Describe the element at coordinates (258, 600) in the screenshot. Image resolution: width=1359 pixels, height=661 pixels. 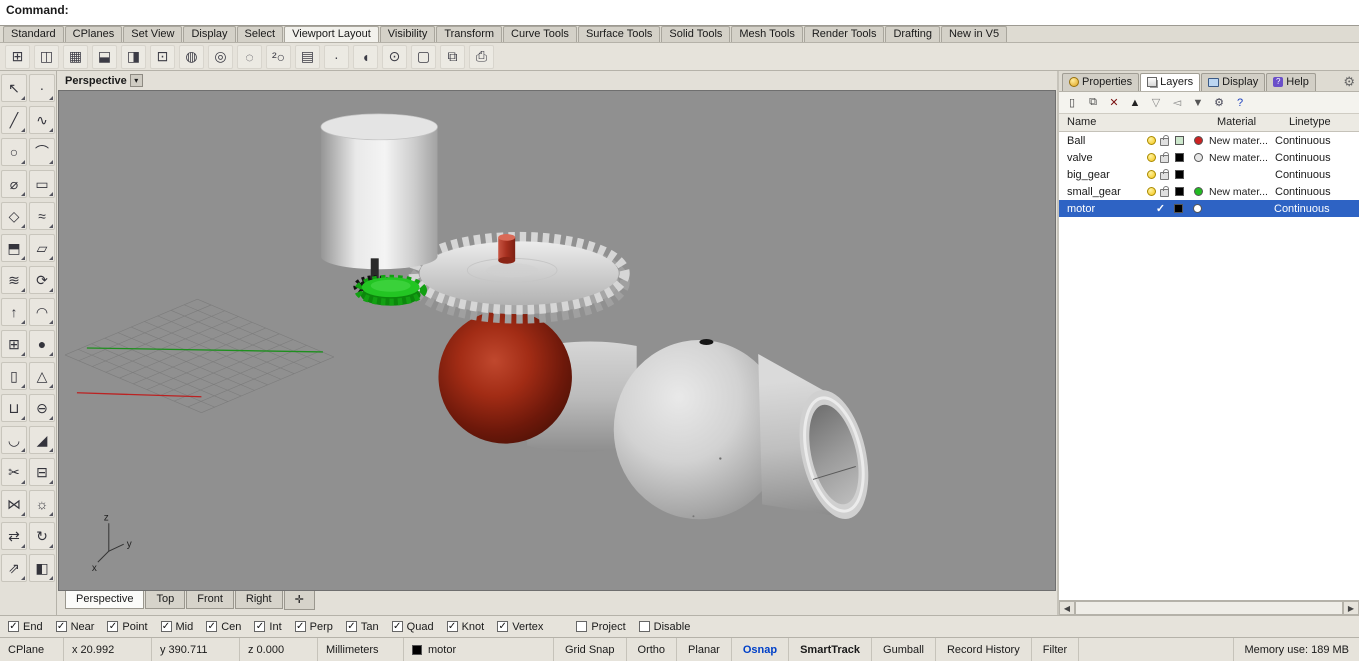
I see `viewport-tab: Right` at that location.